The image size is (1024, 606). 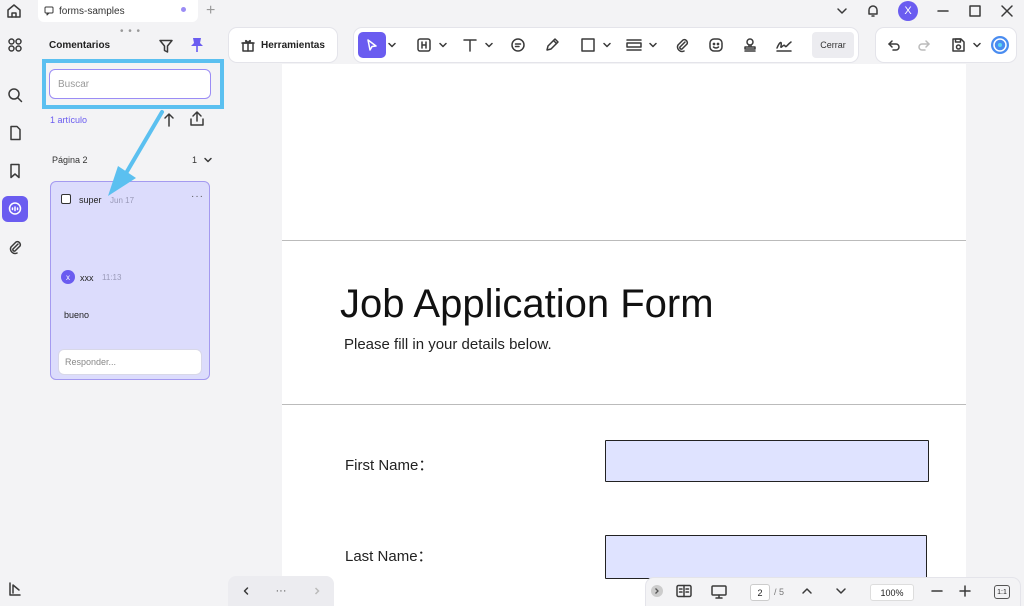 What do you see at coordinates (197, 45) in the screenshot?
I see `pin-icon` at bounding box center [197, 45].